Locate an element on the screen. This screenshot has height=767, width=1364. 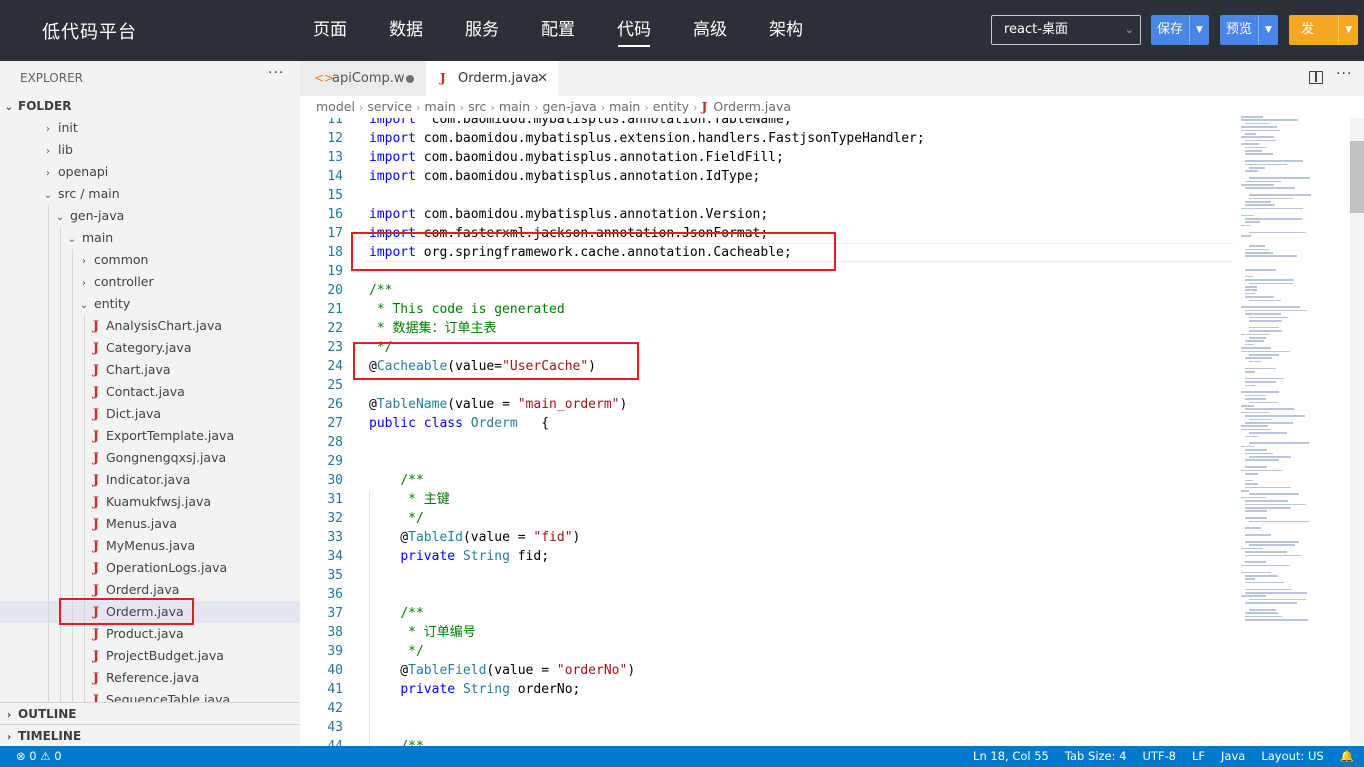
tree-item-folder: › controller is located at coordinates (150, 282).